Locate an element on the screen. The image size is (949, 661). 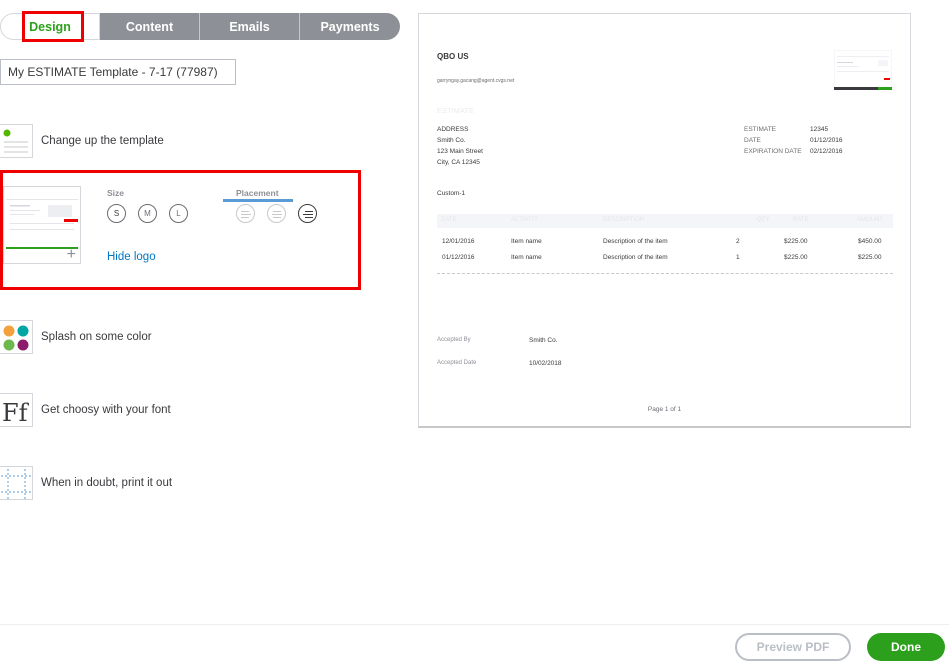
address-line: Smith Co. is located at coordinates (451, 140).